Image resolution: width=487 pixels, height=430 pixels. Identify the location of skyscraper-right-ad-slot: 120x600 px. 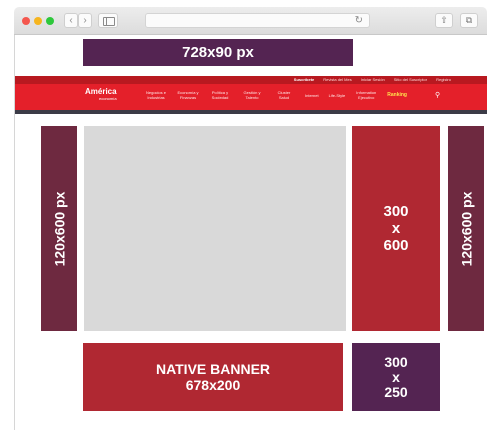
(466, 228).